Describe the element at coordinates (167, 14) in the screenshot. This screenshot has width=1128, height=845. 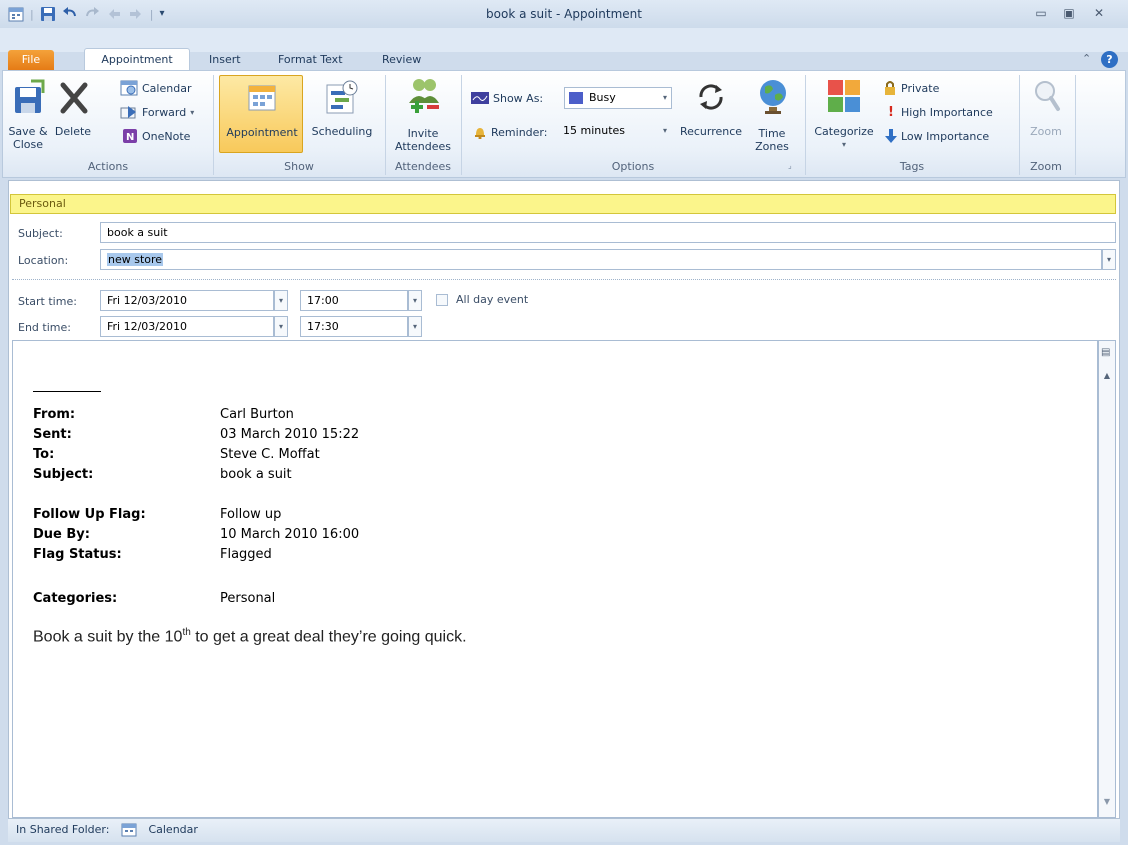
I see `customize-toolbar-icon: ▾` at that location.